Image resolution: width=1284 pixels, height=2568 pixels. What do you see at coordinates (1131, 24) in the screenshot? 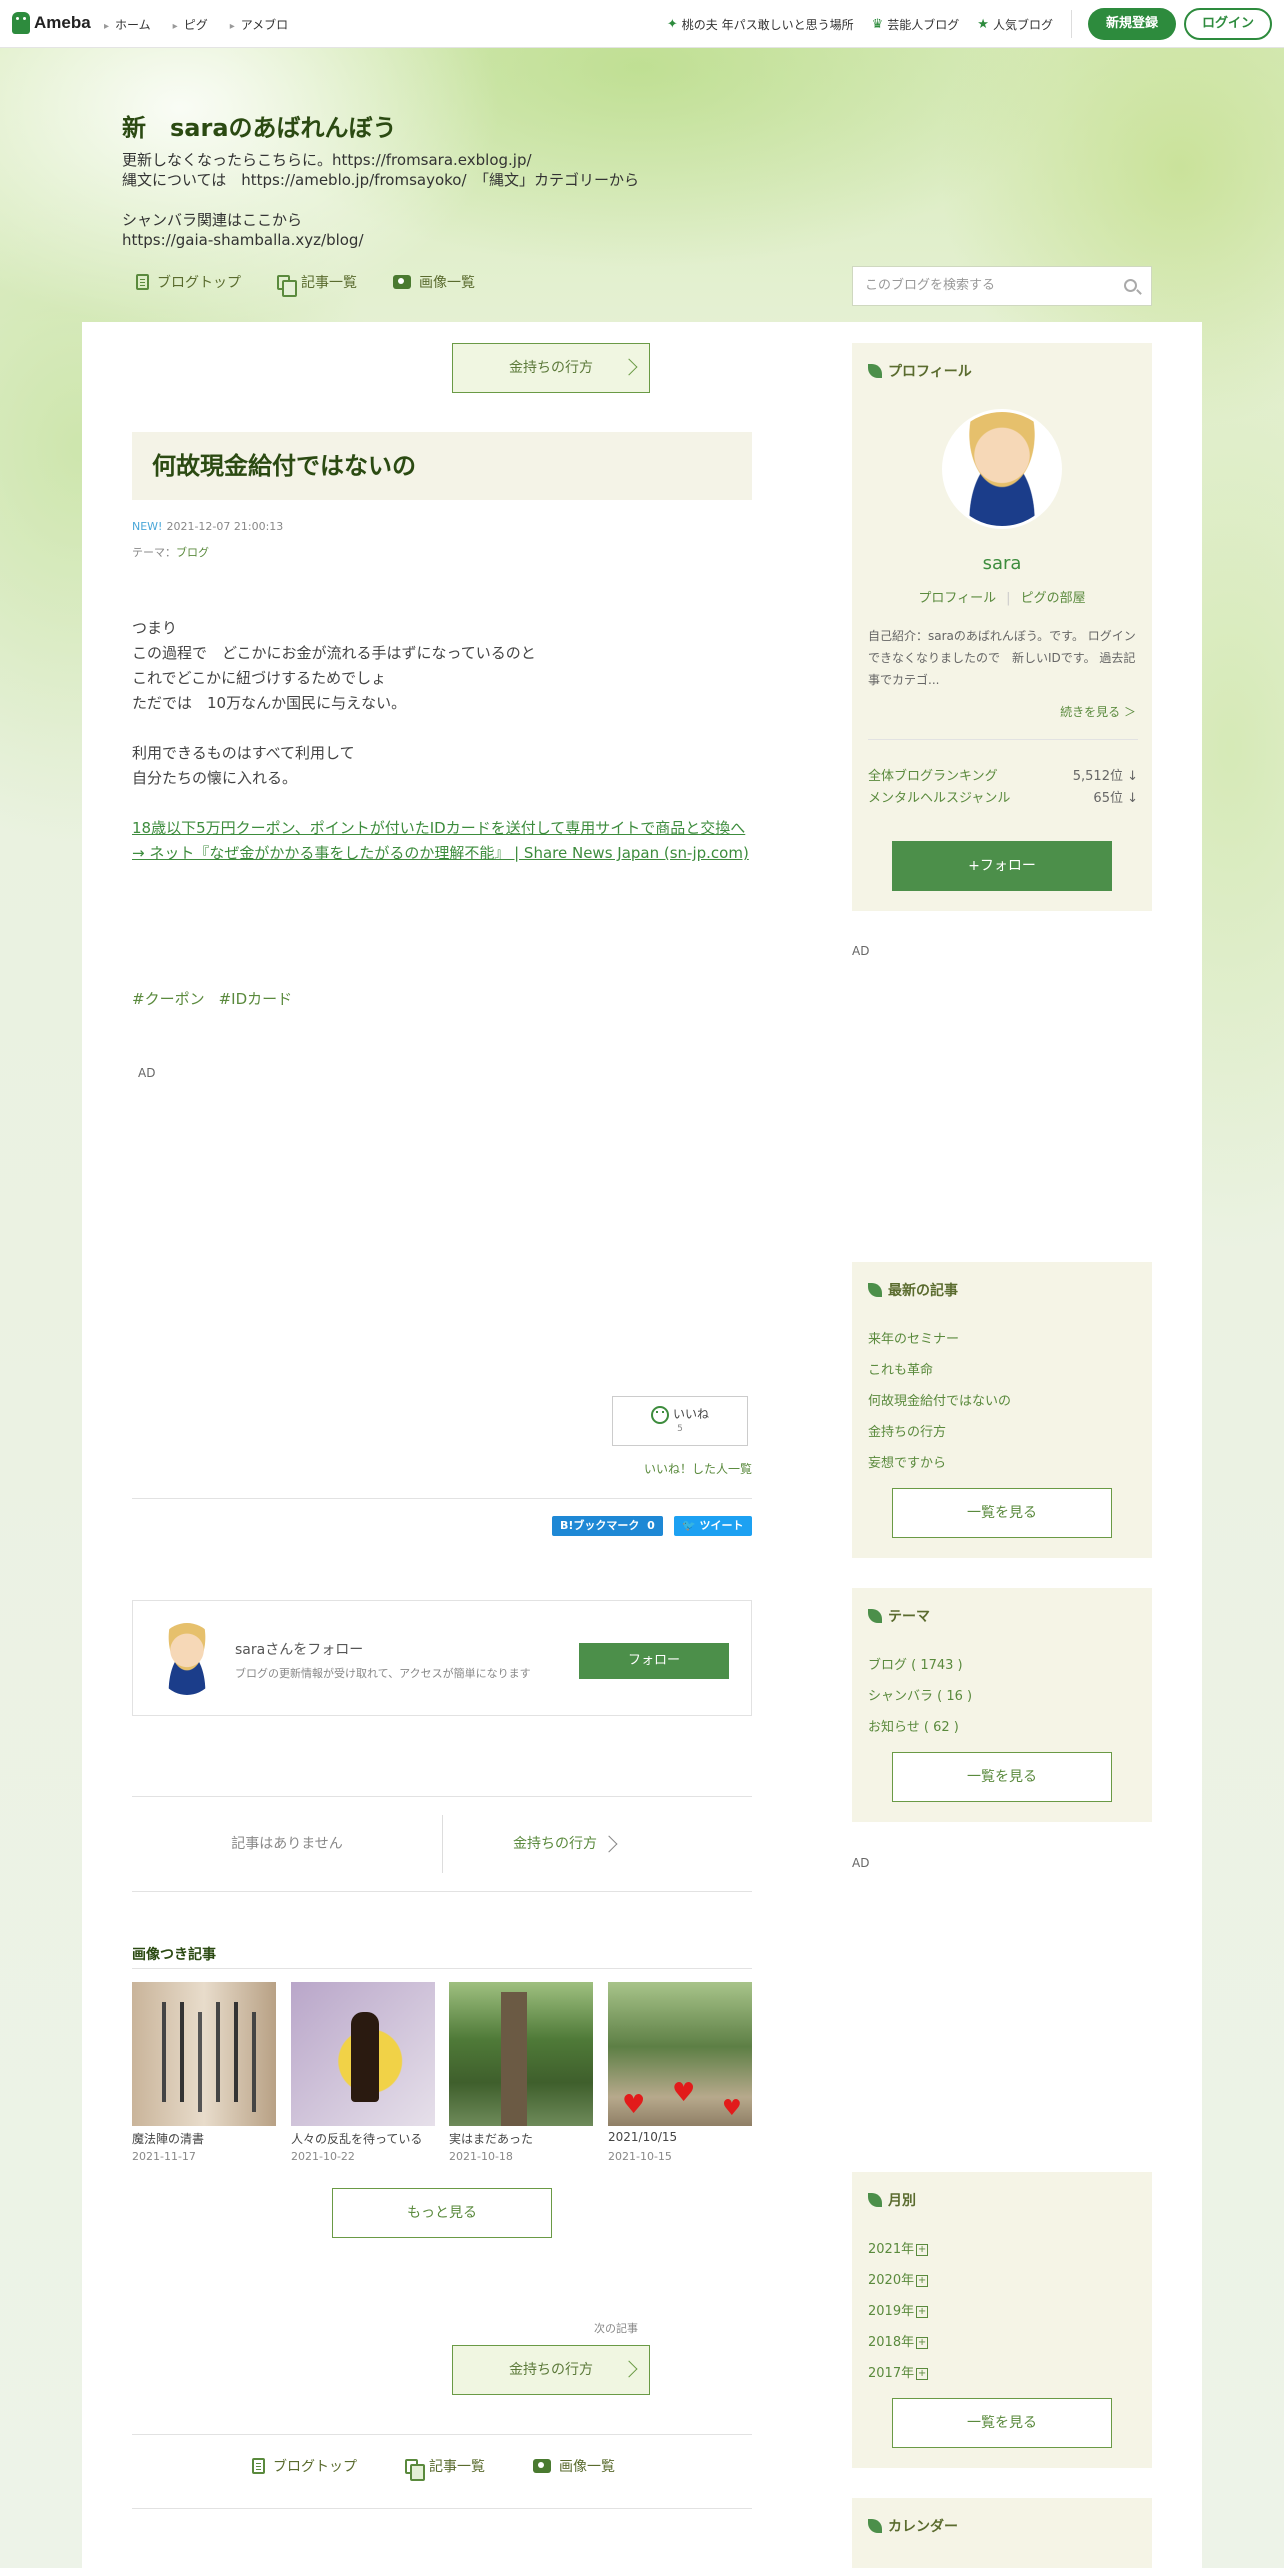
I see `register-button: 新規登録` at bounding box center [1131, 24].